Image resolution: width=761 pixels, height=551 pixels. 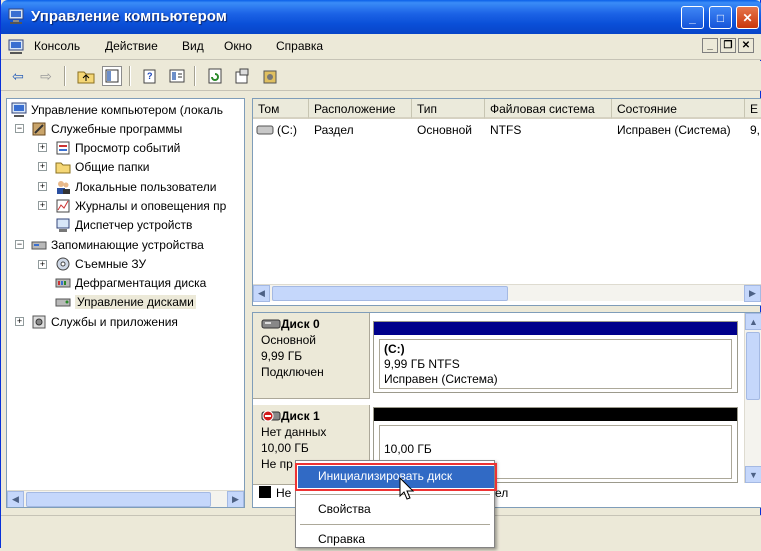 I want to click on tree-item-device-manager: Диспетчер устройств, so click(x=123, y=224).